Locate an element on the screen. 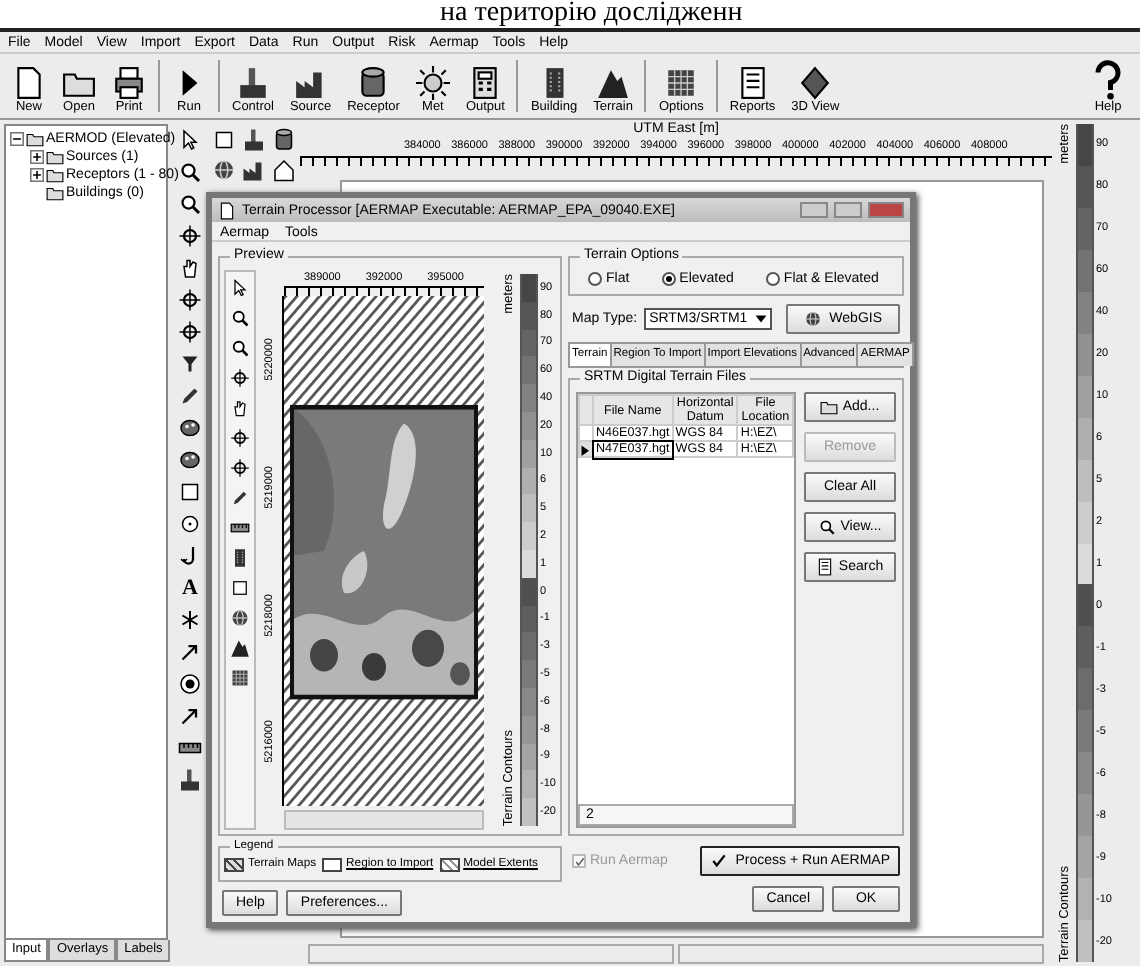 The width and height of the screenshot is (1140, 966). caption-text: на територію дослідженн is located at coordinates (591, 14).